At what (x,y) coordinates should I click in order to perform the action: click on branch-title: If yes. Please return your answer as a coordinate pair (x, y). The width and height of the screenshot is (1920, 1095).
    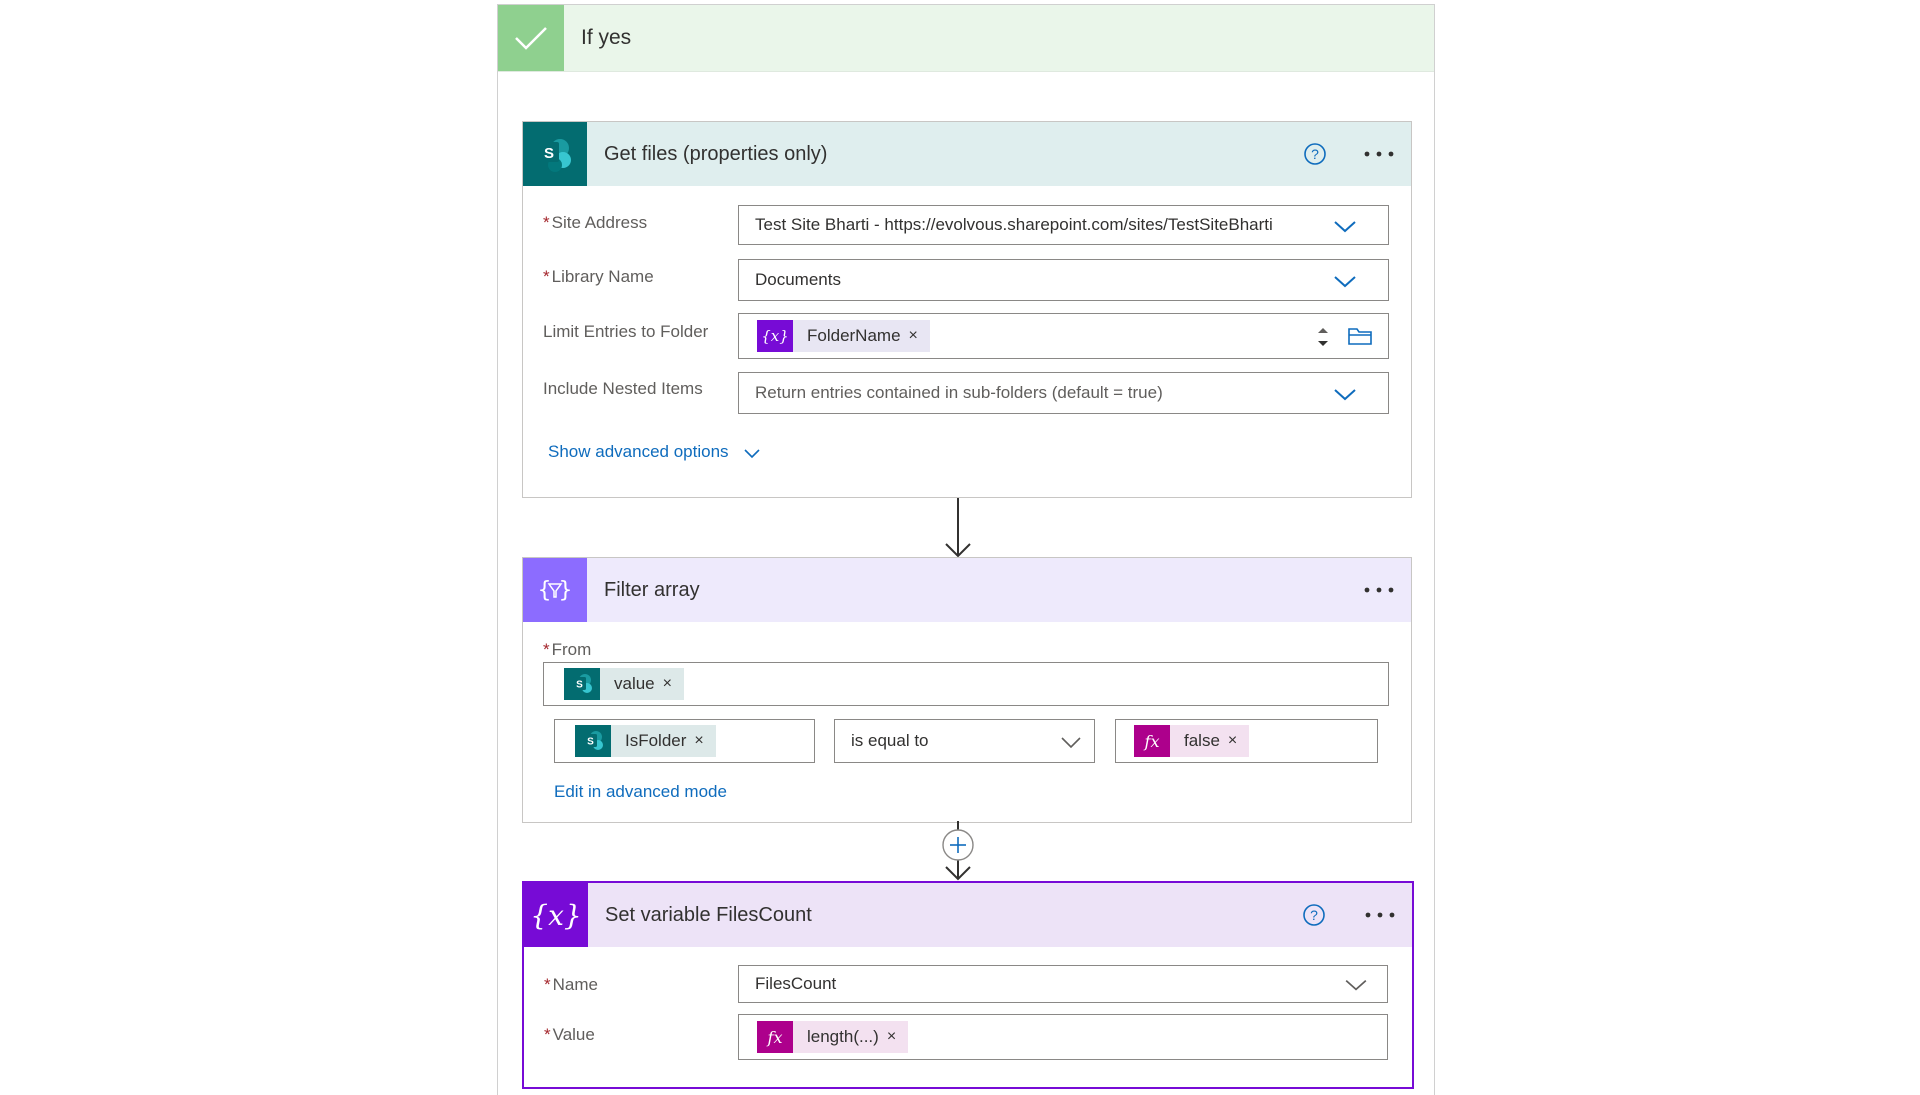
    Looking at the image, I should click on (606, 37).